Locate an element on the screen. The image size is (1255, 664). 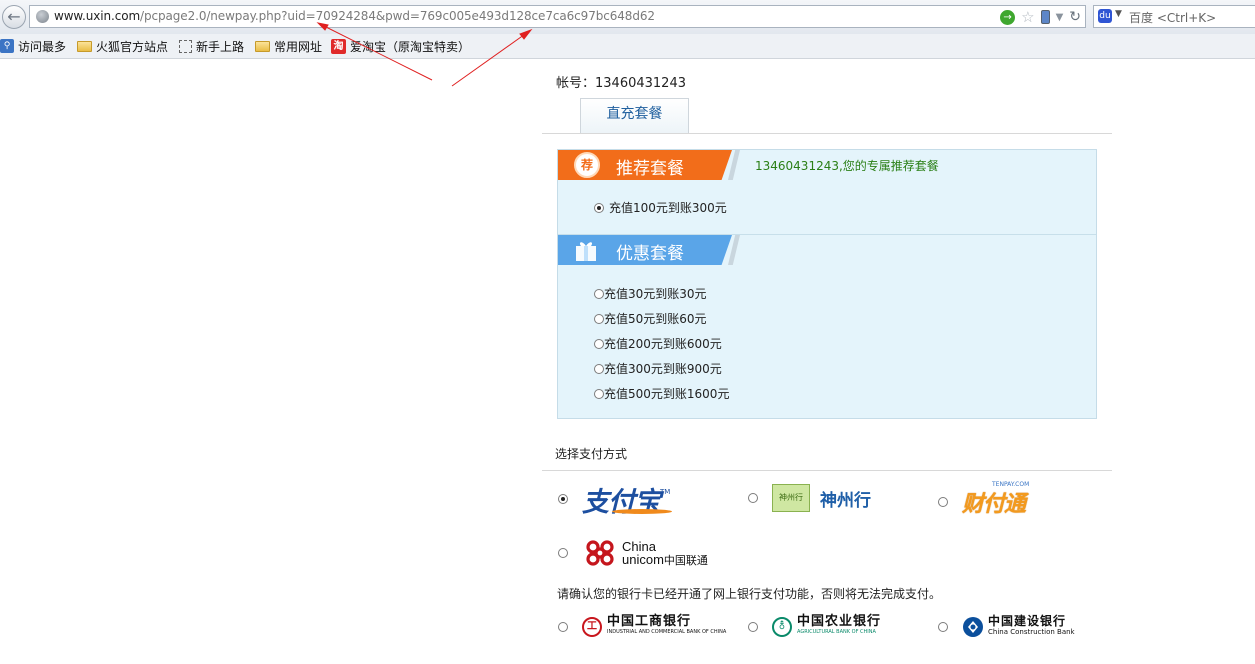
bookmarks-toolbar: ⚲ 访问最多 火狐官方站点 新手上路 常用网址 淘 爱淘宝（原淘宝特卖） is located at coordinates (627, 46).